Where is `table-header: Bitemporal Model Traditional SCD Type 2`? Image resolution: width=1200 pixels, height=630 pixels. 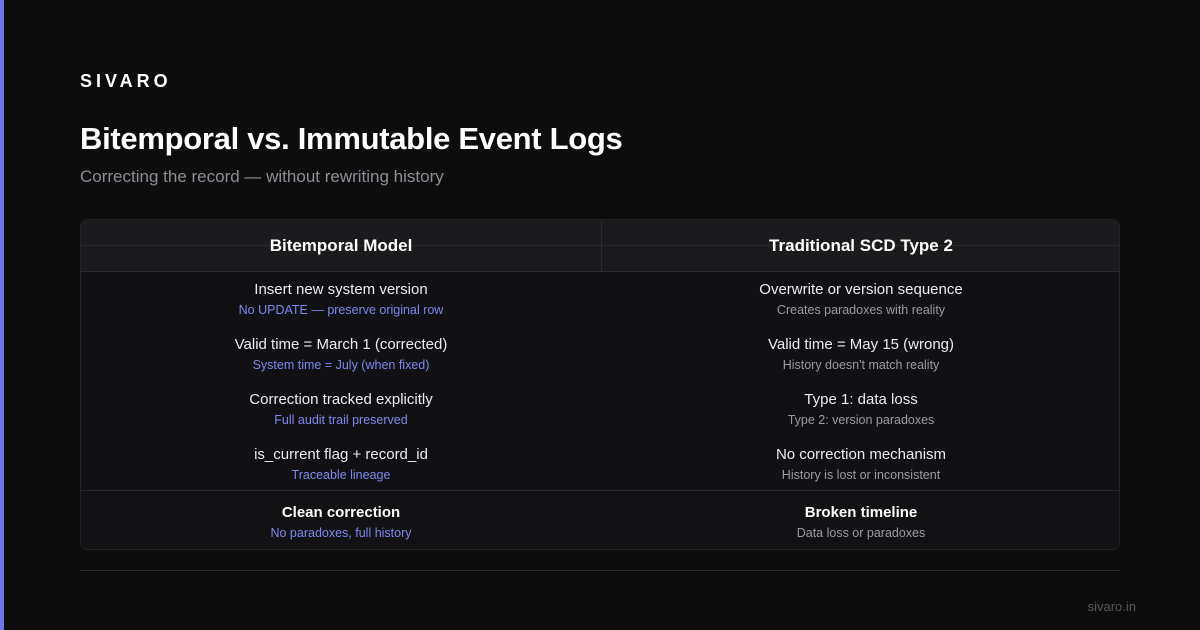
table-header: Bitemporal Model Traditional SCD Type 2 is located at coordinates (600, 246).